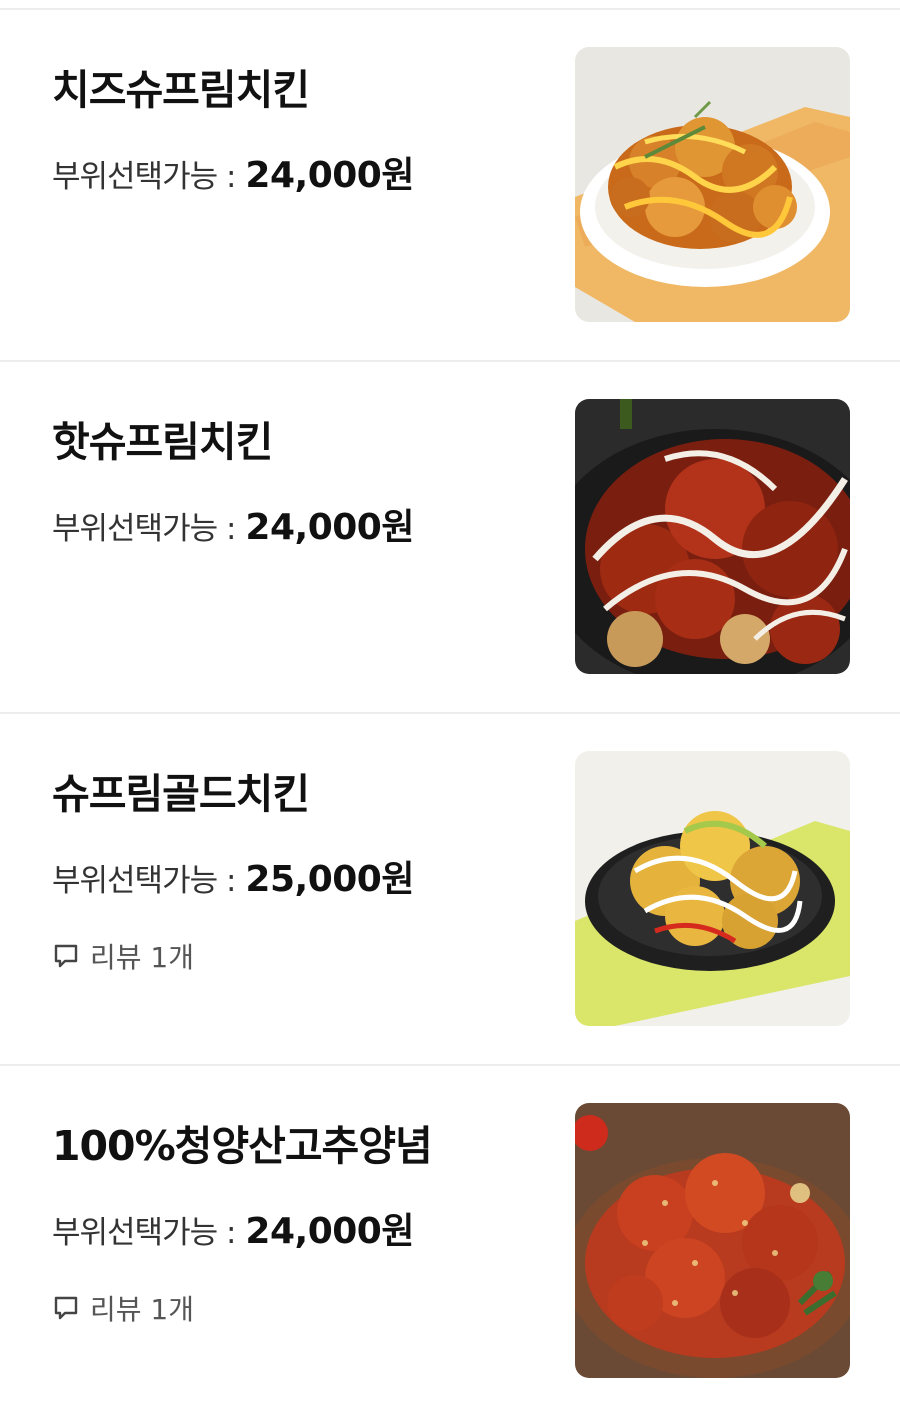  I want to click on menu-item-name: 100%청양산고추양념, so click(242, 1146).